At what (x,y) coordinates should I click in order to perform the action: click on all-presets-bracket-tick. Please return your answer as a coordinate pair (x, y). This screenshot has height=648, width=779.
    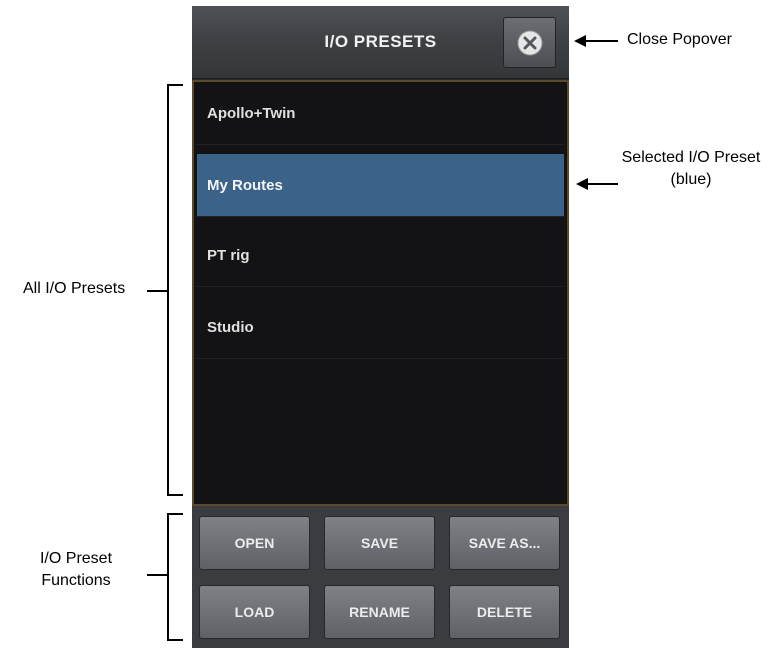
    Looking at the image, I should click on (157, 291).